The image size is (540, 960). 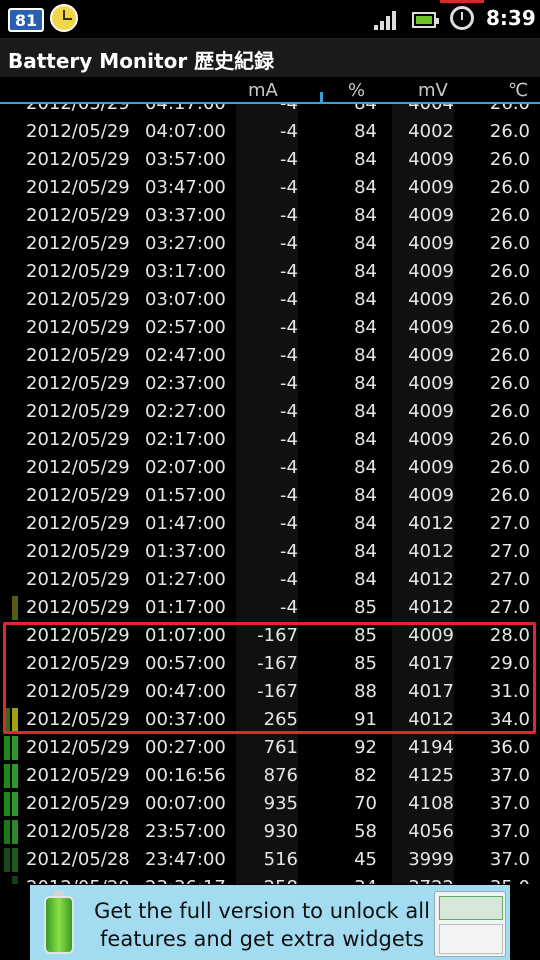 What do you see at coordinates (267, 636) in the screenshot?
I see `row-current: -167` at bounding box center [267, 636].